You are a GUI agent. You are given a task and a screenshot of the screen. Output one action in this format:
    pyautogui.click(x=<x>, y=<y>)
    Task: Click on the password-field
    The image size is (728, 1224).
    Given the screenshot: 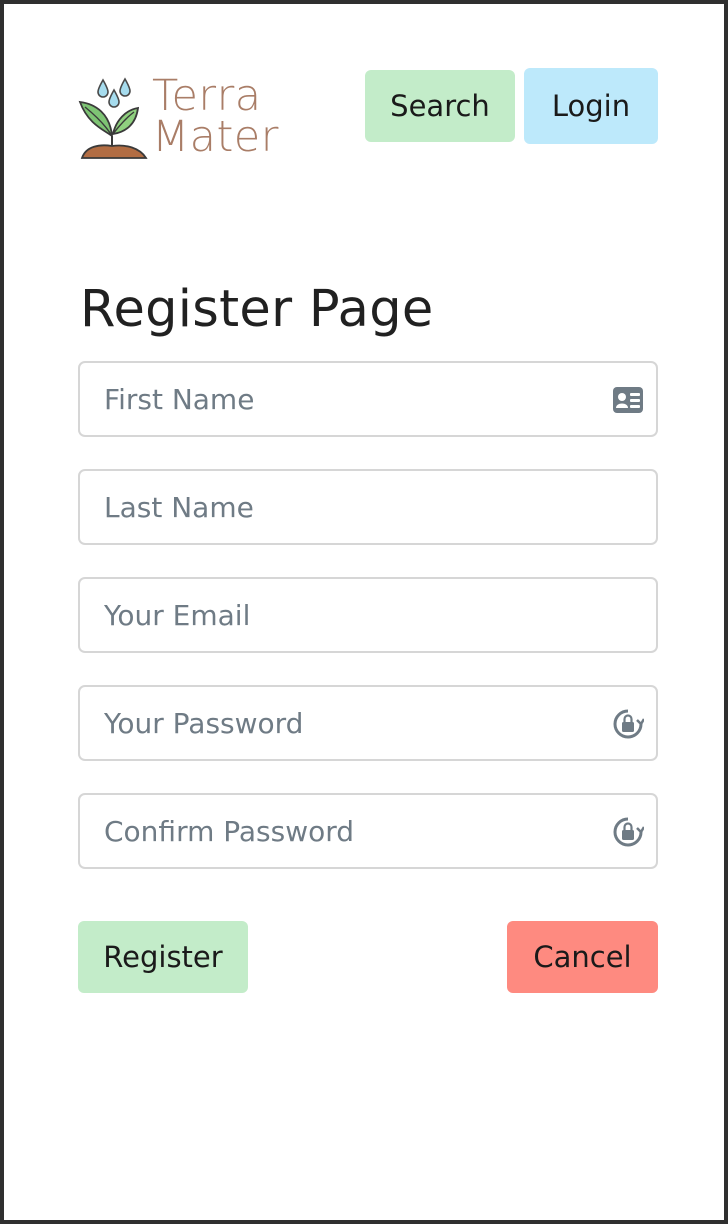 What is the action you would take?
    pyautogui.click(x=368, y=723)
    